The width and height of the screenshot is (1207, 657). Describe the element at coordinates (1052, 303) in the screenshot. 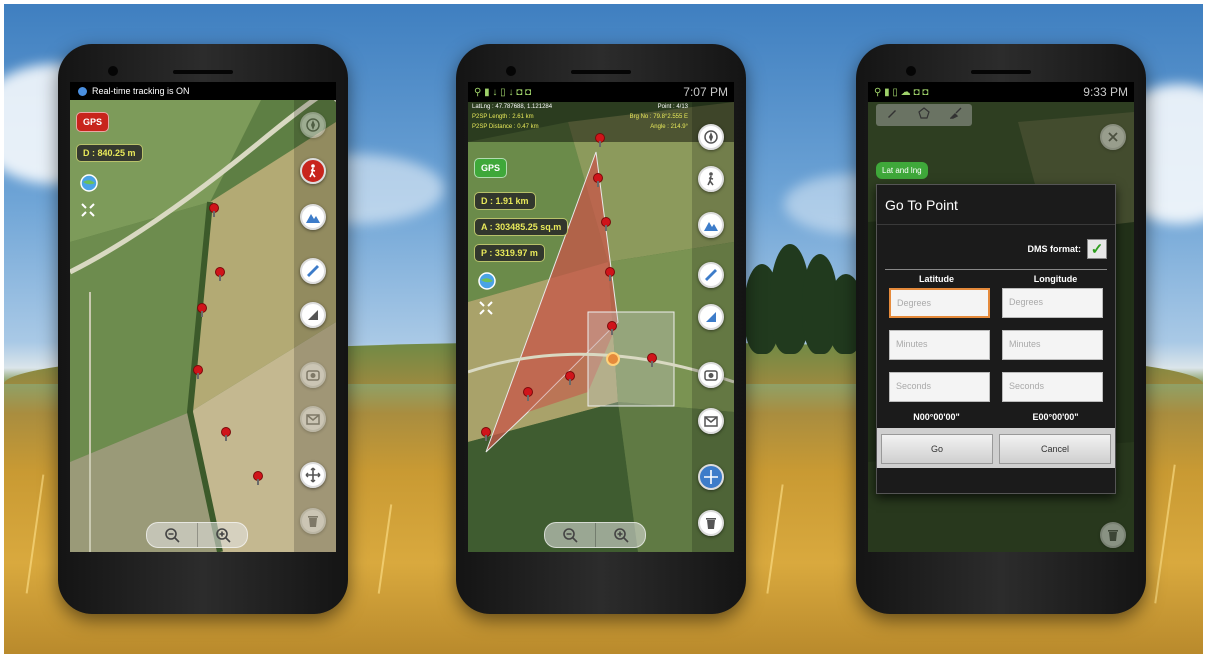

I see `lng-degrees-input: Degrees` at that location.